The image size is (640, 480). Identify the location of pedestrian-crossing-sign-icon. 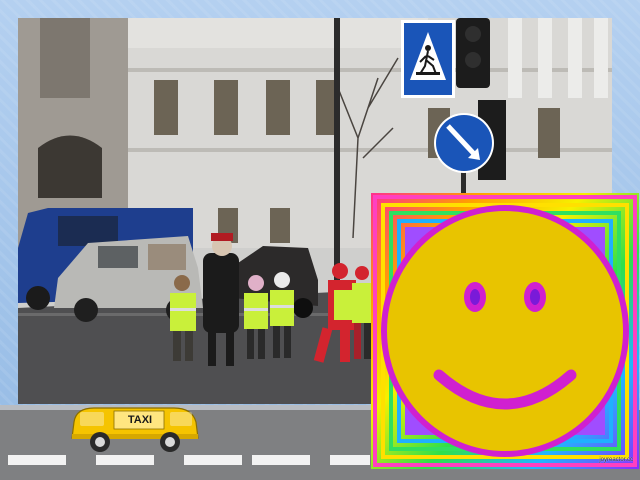
(428, 59).